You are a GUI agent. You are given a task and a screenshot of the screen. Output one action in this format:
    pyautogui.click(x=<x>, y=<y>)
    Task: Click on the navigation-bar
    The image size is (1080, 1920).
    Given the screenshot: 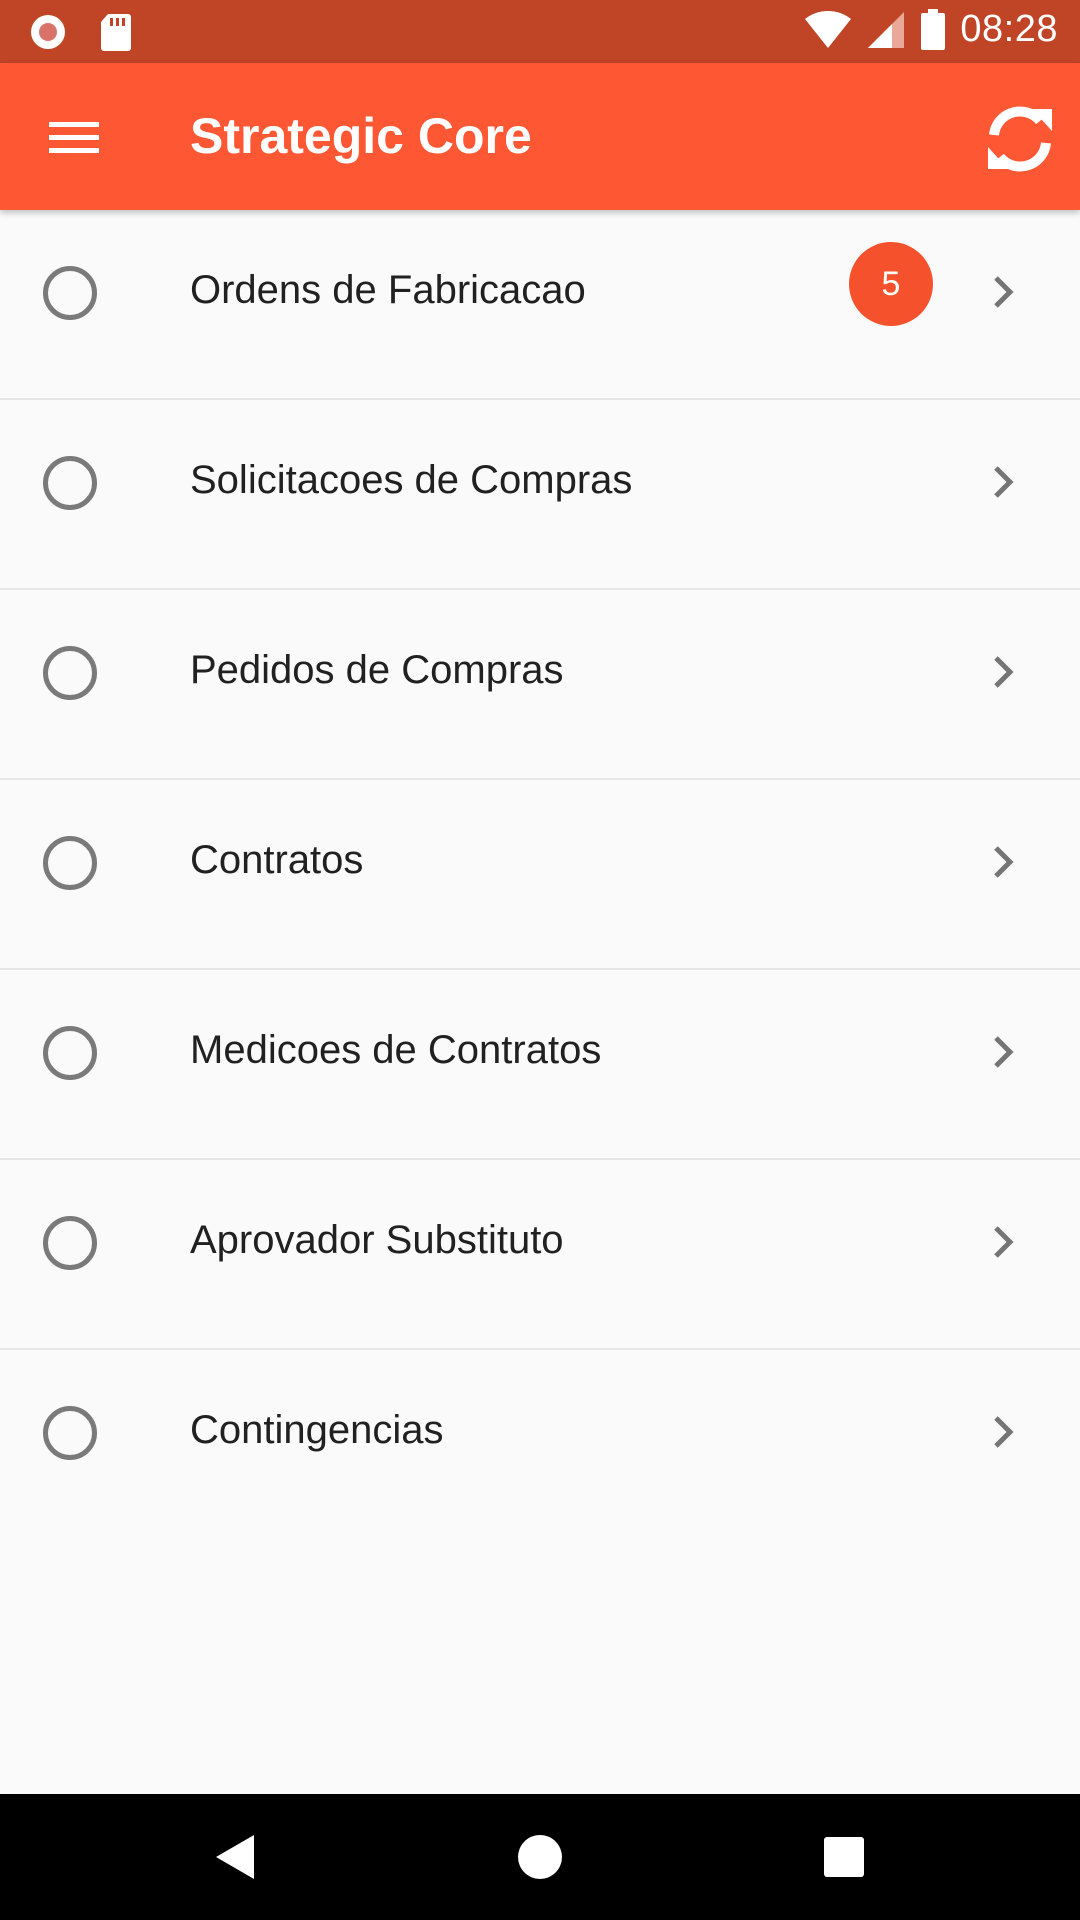 What is the action you would take?
    pyautogui.click(x=540, y=1857)
    